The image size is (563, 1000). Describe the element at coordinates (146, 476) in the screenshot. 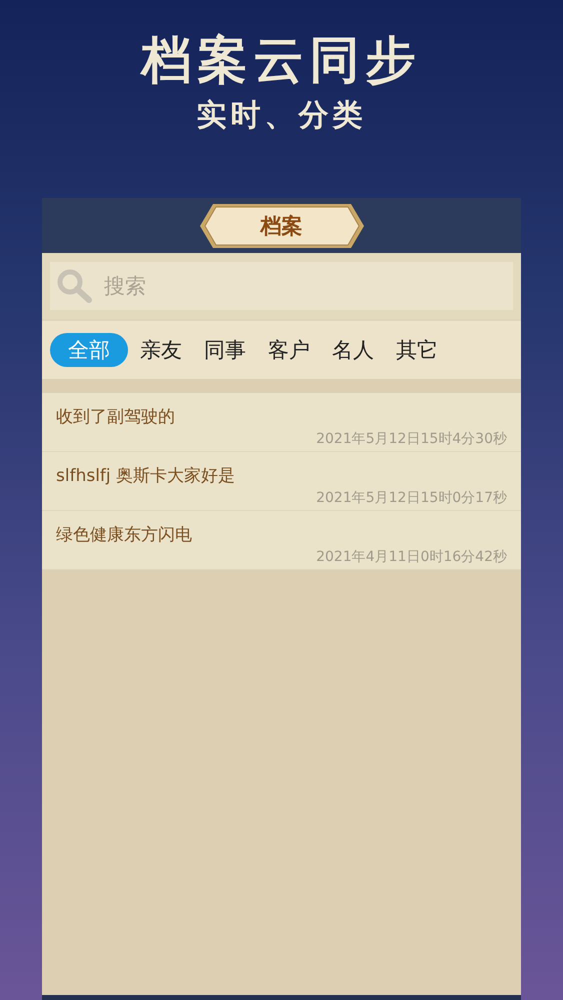

I see `record-title: slfhslfj 奥斯卡大家好是` at that location.